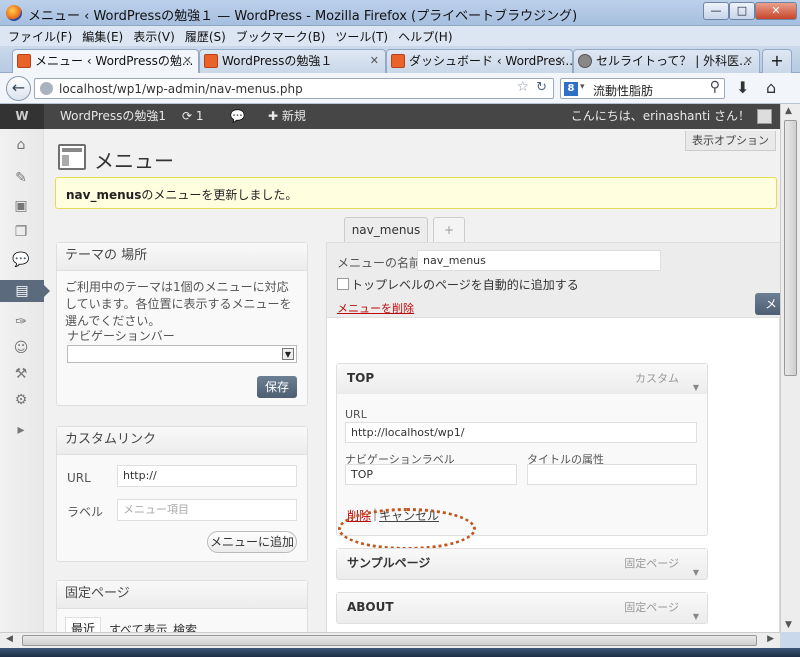  I want to click on admin-updates: ⟳ 1, so click(193, 116).